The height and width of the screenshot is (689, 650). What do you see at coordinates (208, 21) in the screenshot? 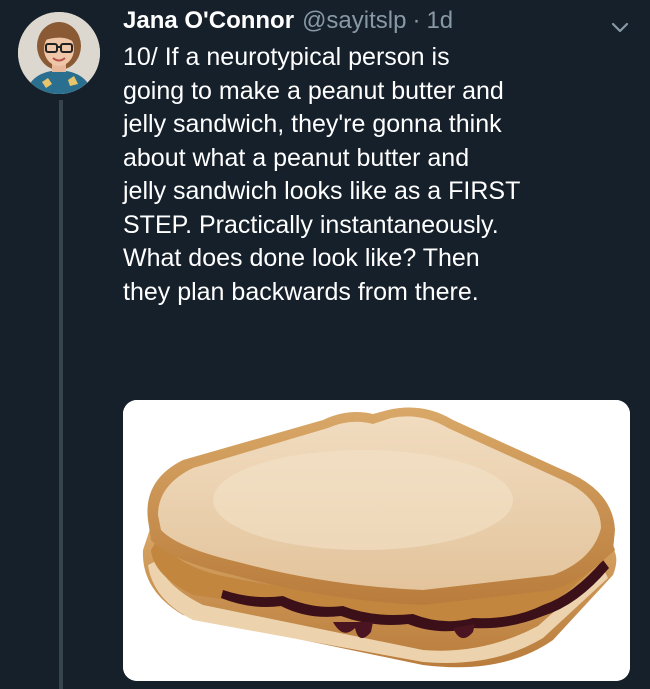
I see `author-name: Jana O'Connor` at bounding box center [208, 21].